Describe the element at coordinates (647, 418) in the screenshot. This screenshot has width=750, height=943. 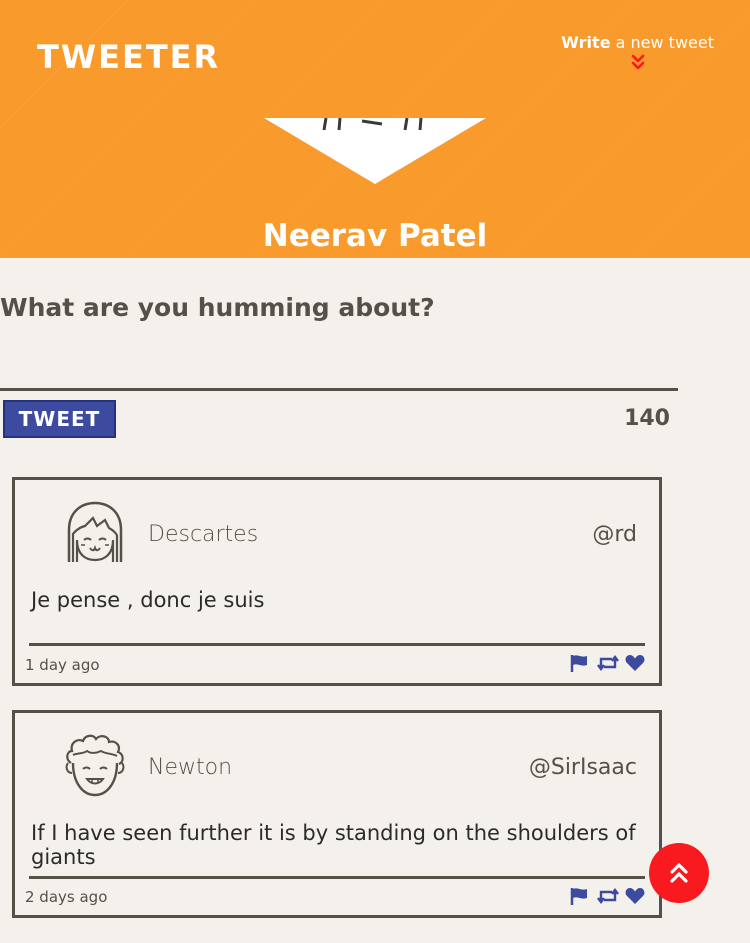
I see `character-counter: 140` at that location.